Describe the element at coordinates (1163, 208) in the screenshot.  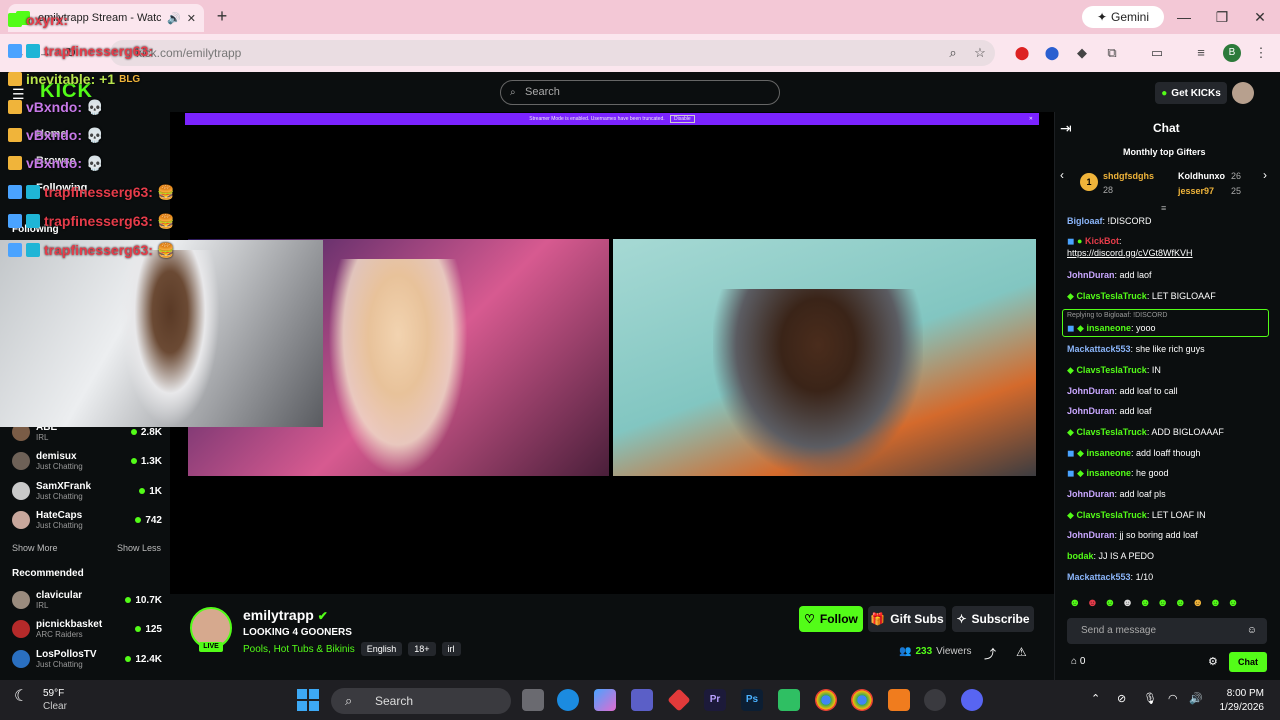
I see `expand-gifters-icon: ≡` at that location.